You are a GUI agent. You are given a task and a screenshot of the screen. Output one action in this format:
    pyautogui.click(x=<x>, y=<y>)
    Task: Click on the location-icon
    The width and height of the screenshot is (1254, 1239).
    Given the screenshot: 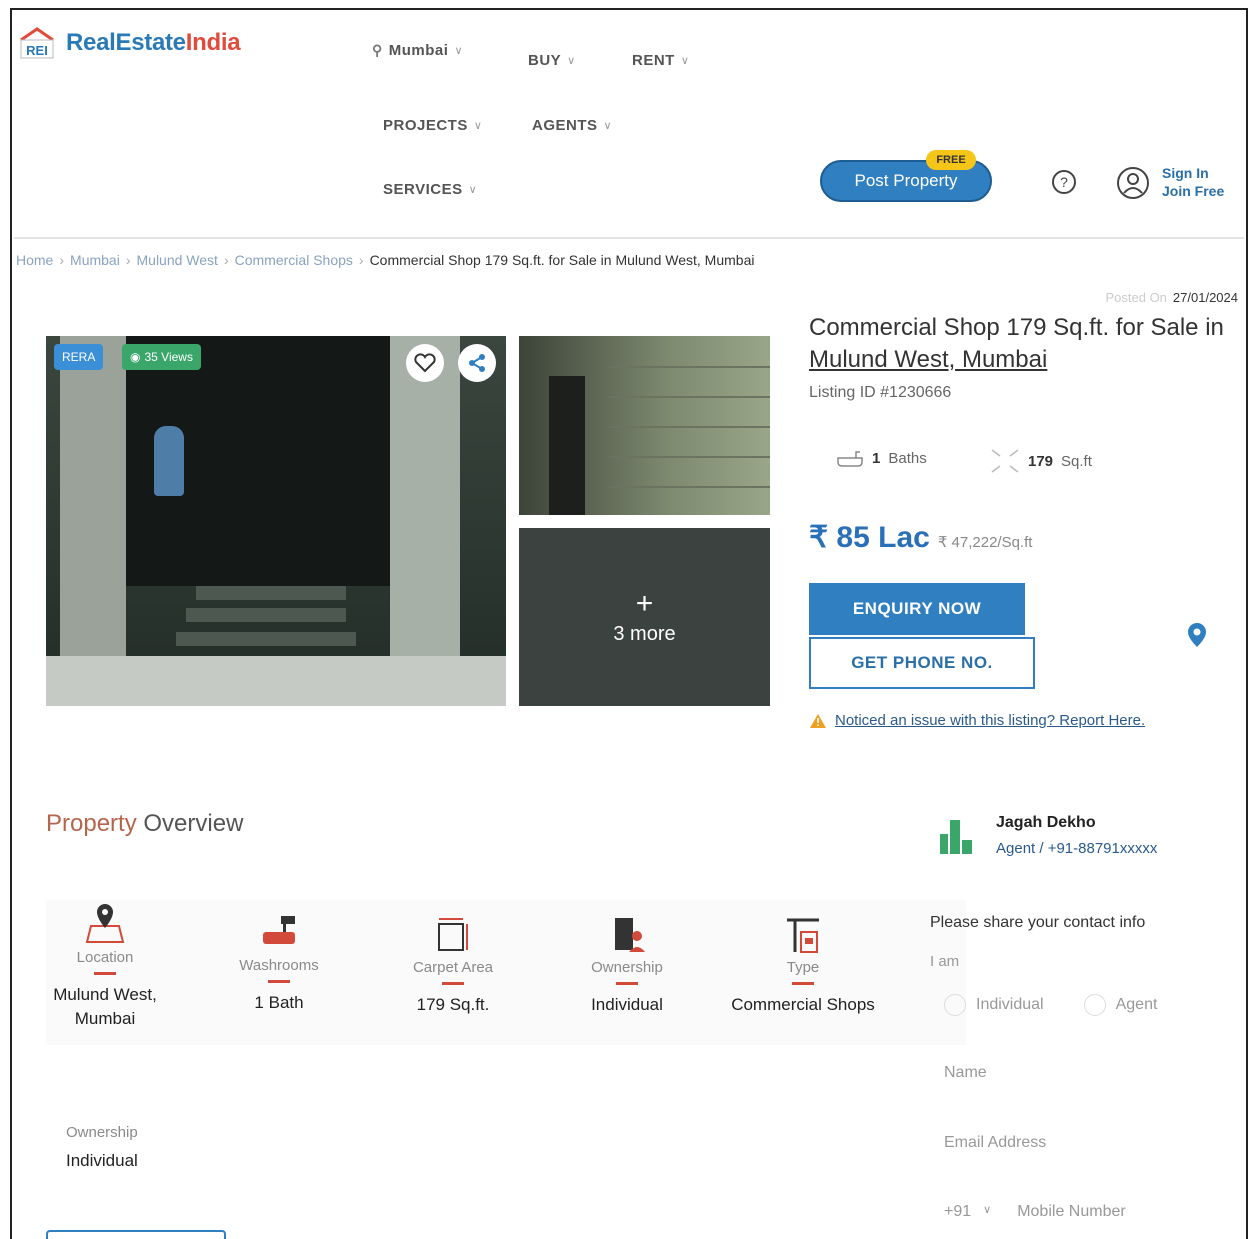 What is the action you would take?
    pyautogui.click(x=105, y=923)
    